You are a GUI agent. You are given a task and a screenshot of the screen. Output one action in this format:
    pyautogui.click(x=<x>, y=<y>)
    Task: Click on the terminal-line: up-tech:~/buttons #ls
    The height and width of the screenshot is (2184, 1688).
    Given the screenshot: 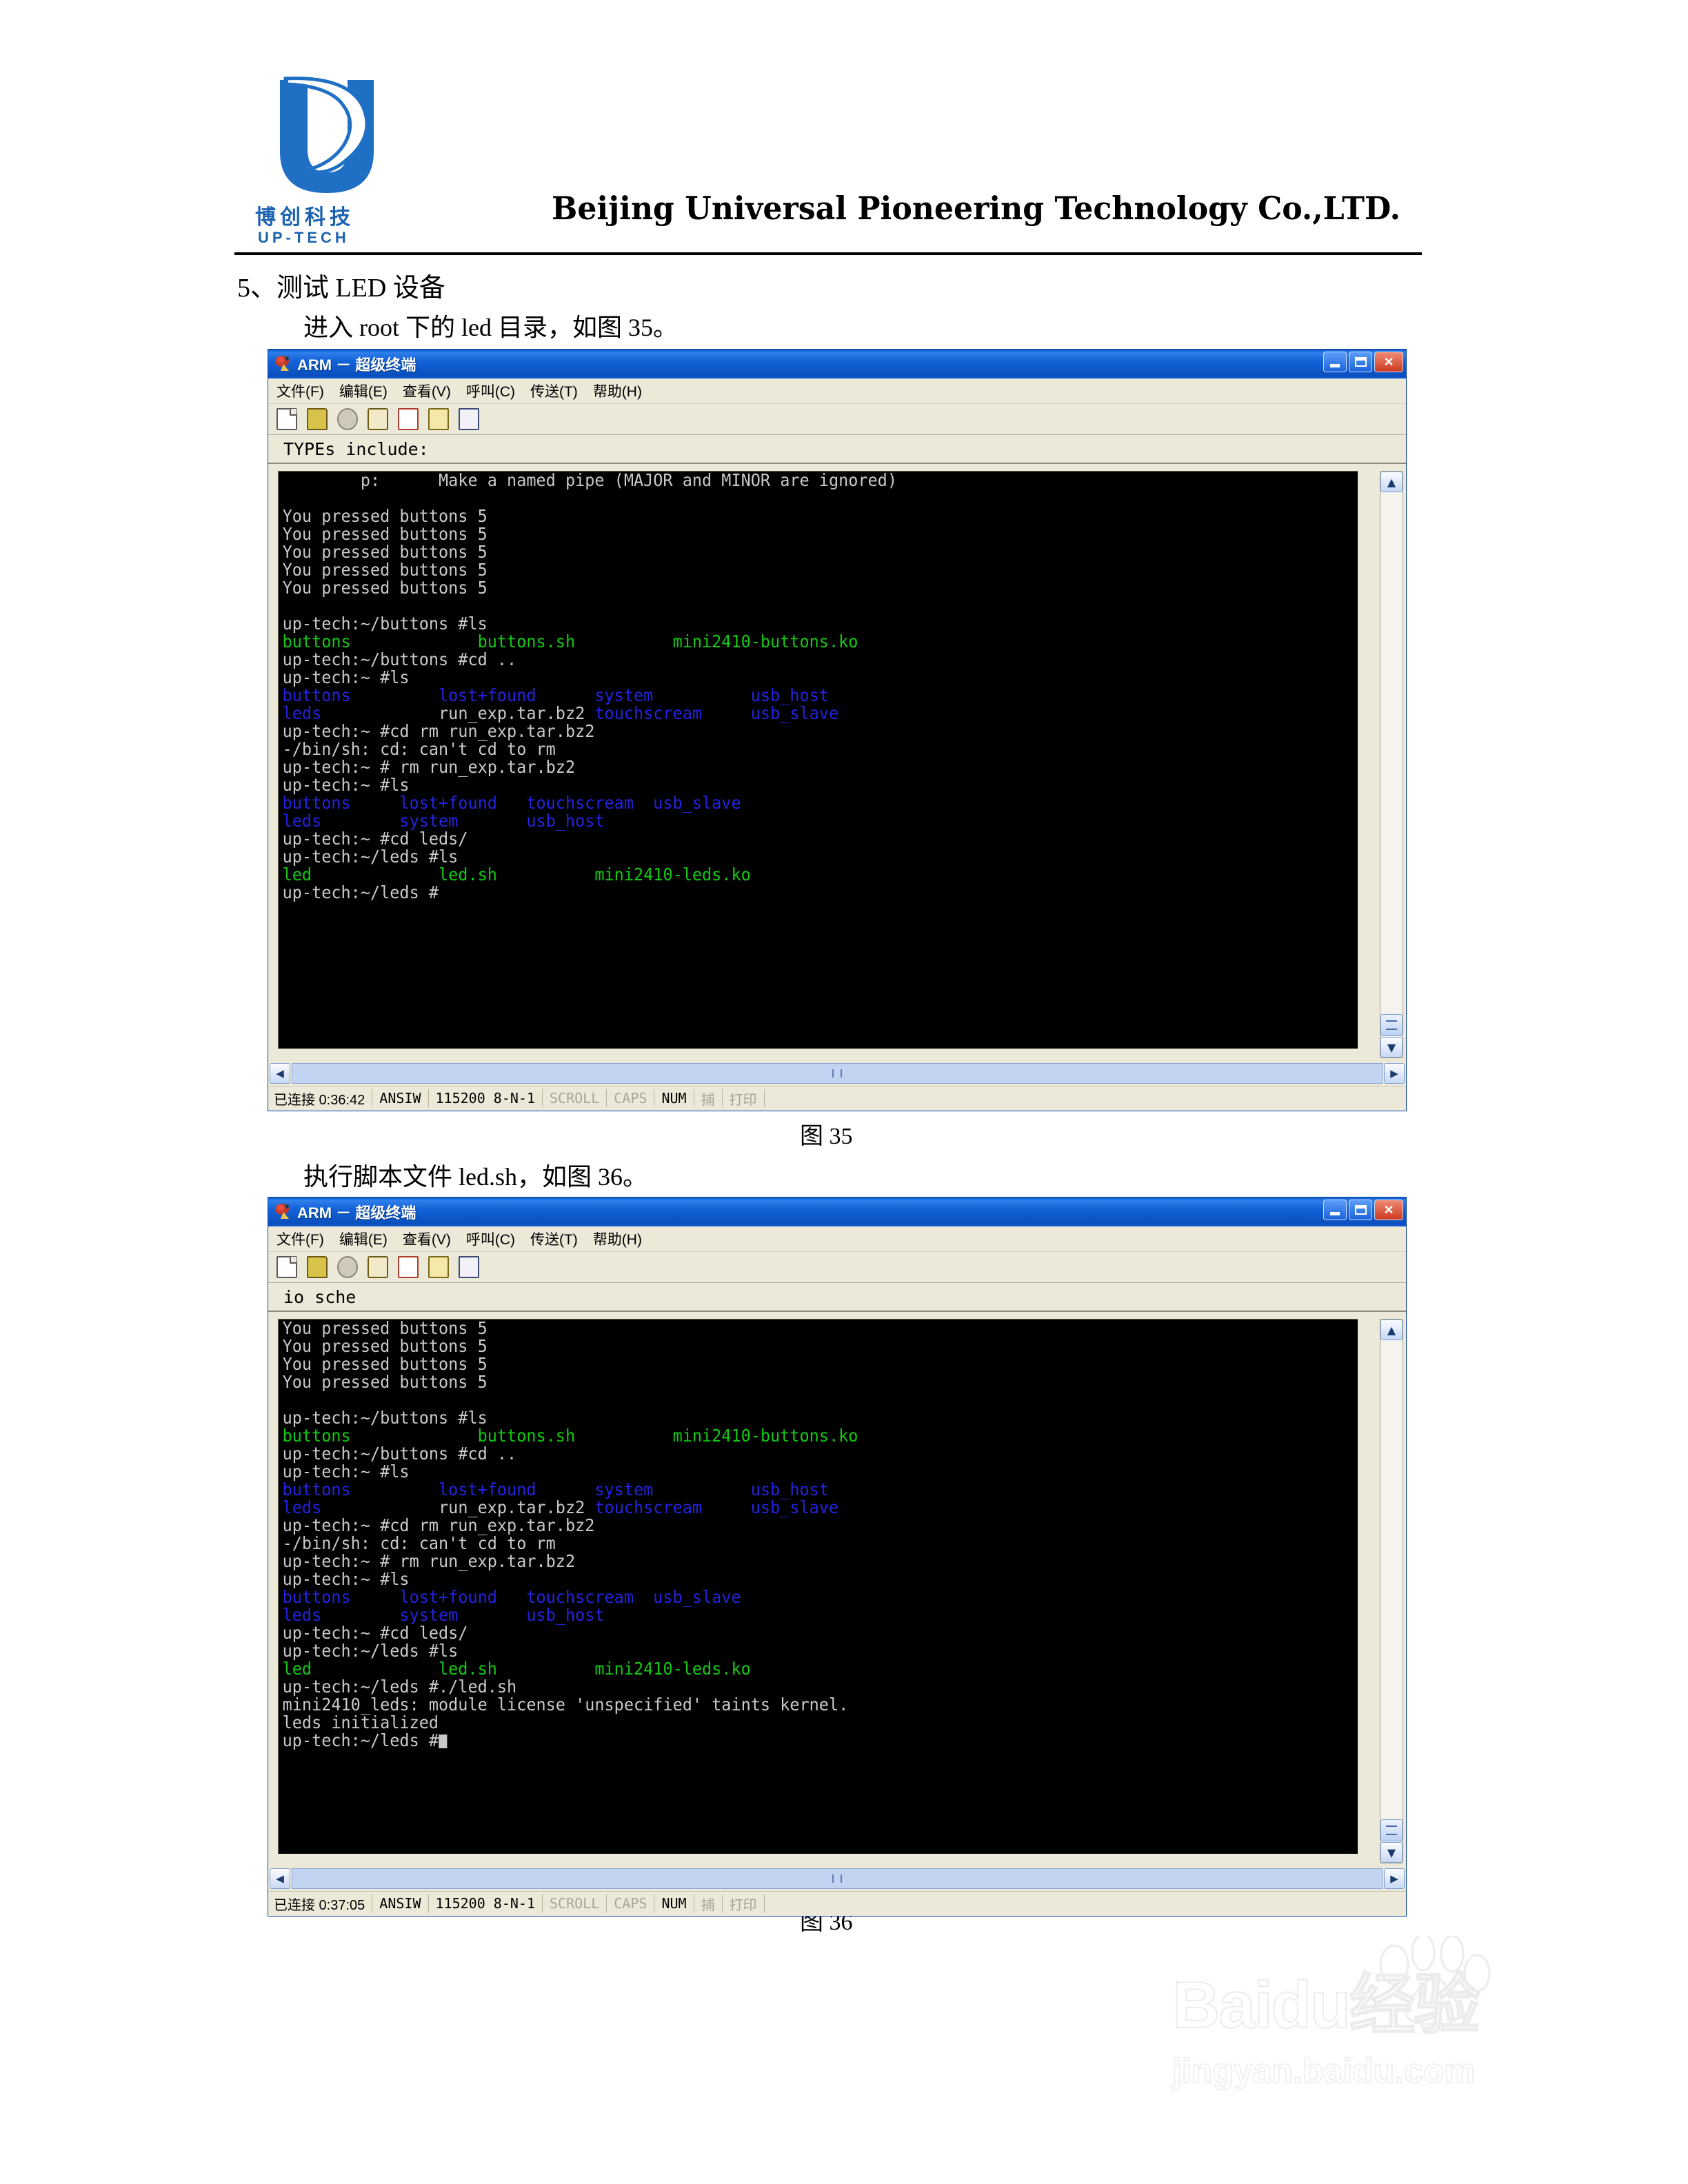 What is the action you would take?
    pyautogui.click(x=786, y=624)
    